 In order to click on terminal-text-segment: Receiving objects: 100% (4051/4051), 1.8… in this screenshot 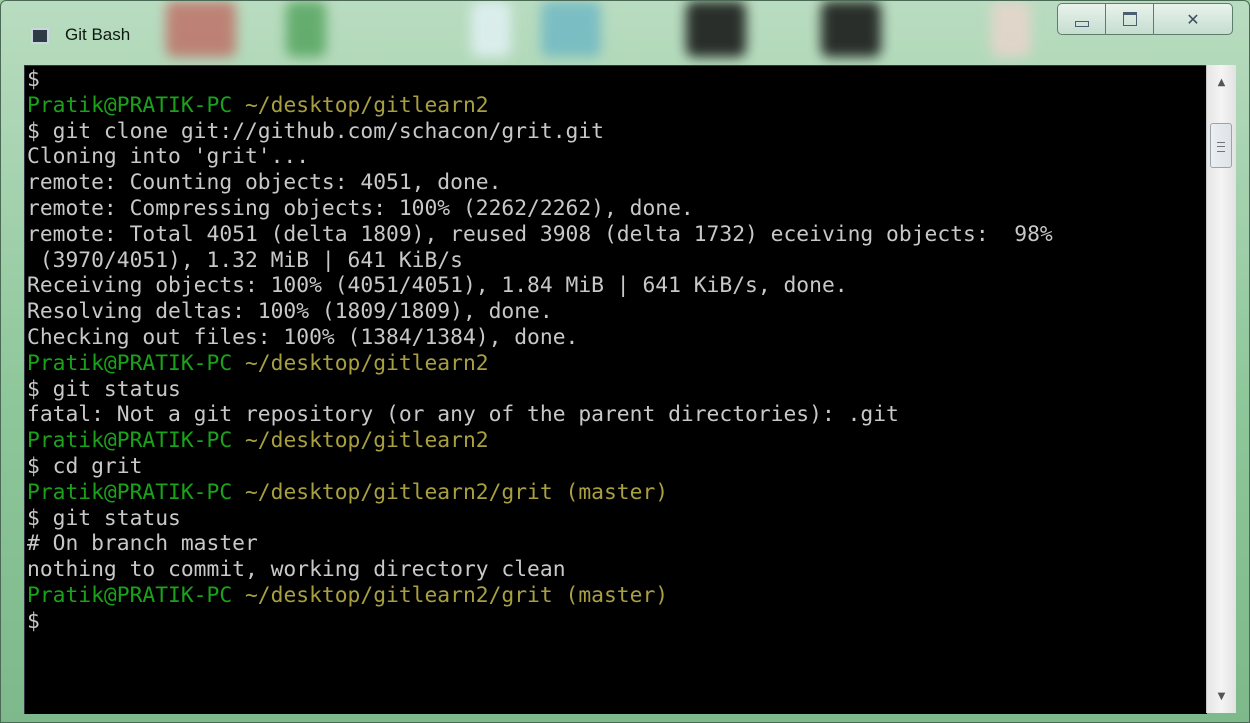, I will do `click(437, 286)`.